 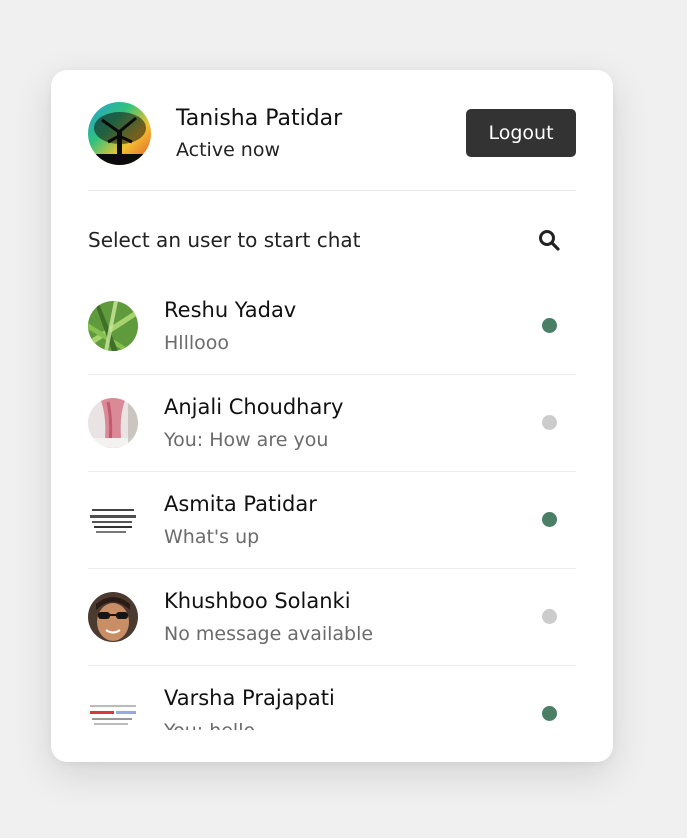 What do you see at coordinates (332, 326) in the screenshot?
I see `user-row: Reshu Yadav Hlllooo` at bounding box center [332, 326].